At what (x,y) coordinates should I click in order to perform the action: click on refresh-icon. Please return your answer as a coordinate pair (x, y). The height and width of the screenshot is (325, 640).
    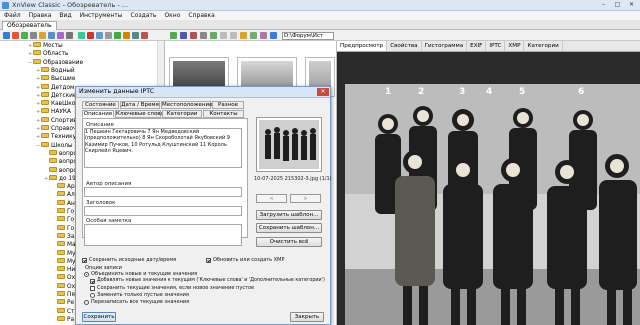
    Looking at the image, I should click on (15, 35).